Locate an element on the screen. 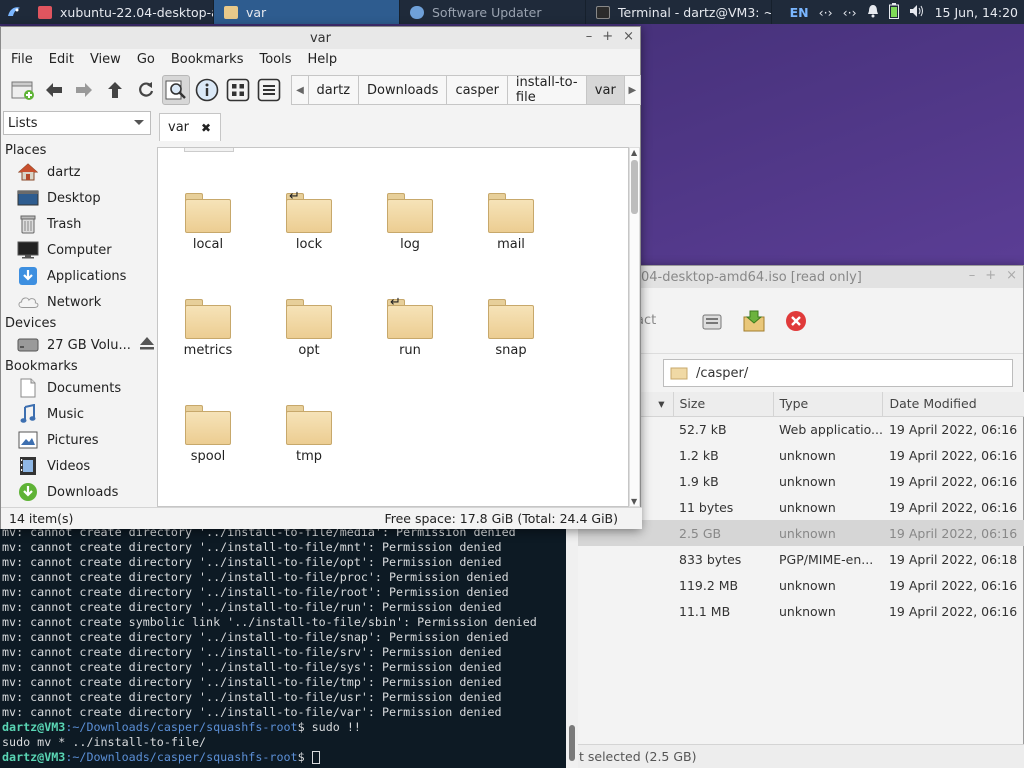 Image resolution: width=1024 pixels, height=768 pixels. list-view-button is located at coordinates (269, 90).